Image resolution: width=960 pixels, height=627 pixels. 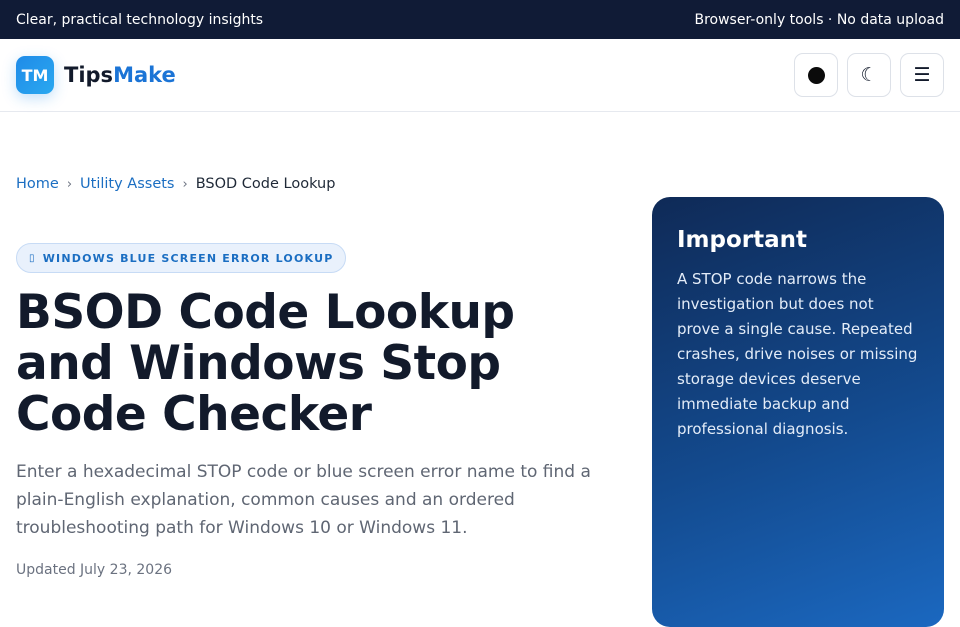 I want to click on menu-button: ☰, so click(x=922, y=75).